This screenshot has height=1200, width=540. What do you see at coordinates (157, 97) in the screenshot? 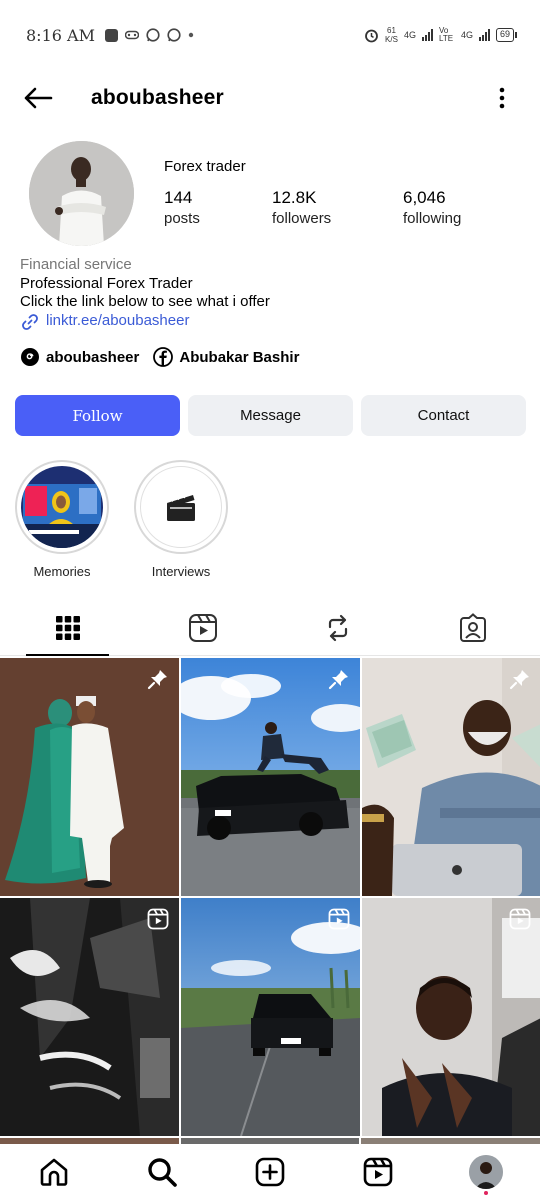
I see `profile-username: aboubasheer` at bounding box center [157, 97].